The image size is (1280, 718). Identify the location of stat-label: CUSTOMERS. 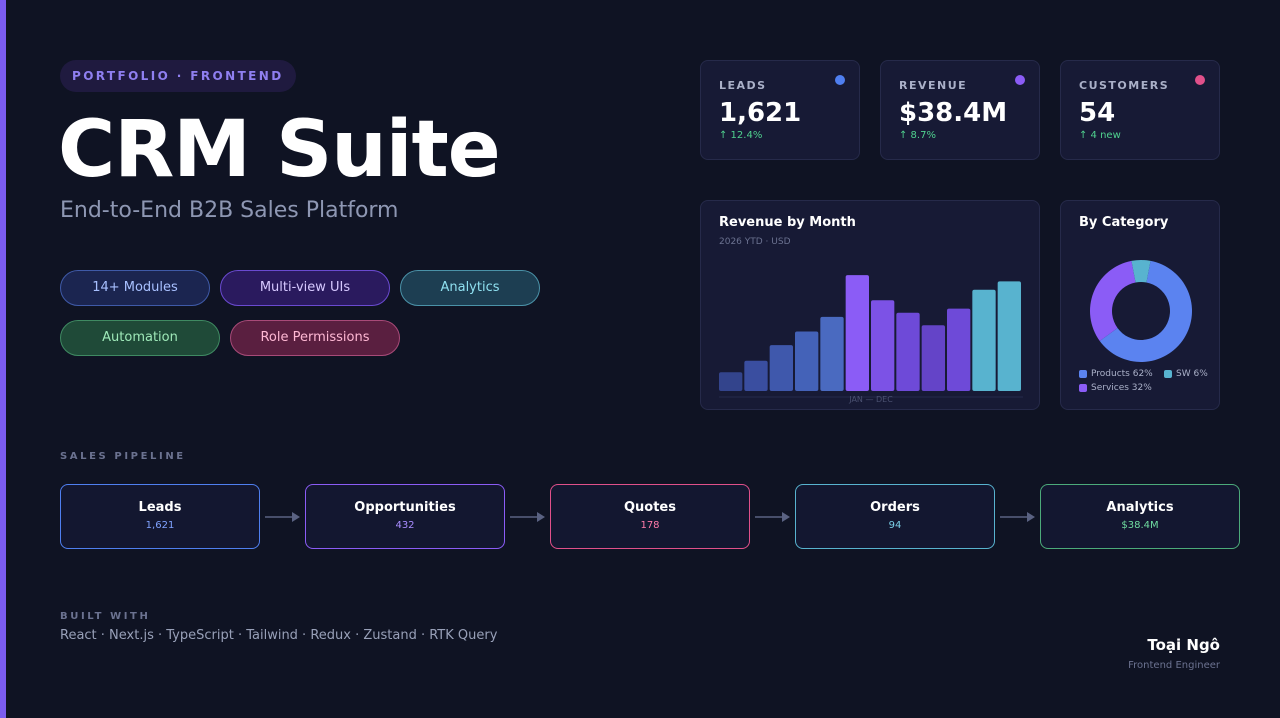
(1124, 85).